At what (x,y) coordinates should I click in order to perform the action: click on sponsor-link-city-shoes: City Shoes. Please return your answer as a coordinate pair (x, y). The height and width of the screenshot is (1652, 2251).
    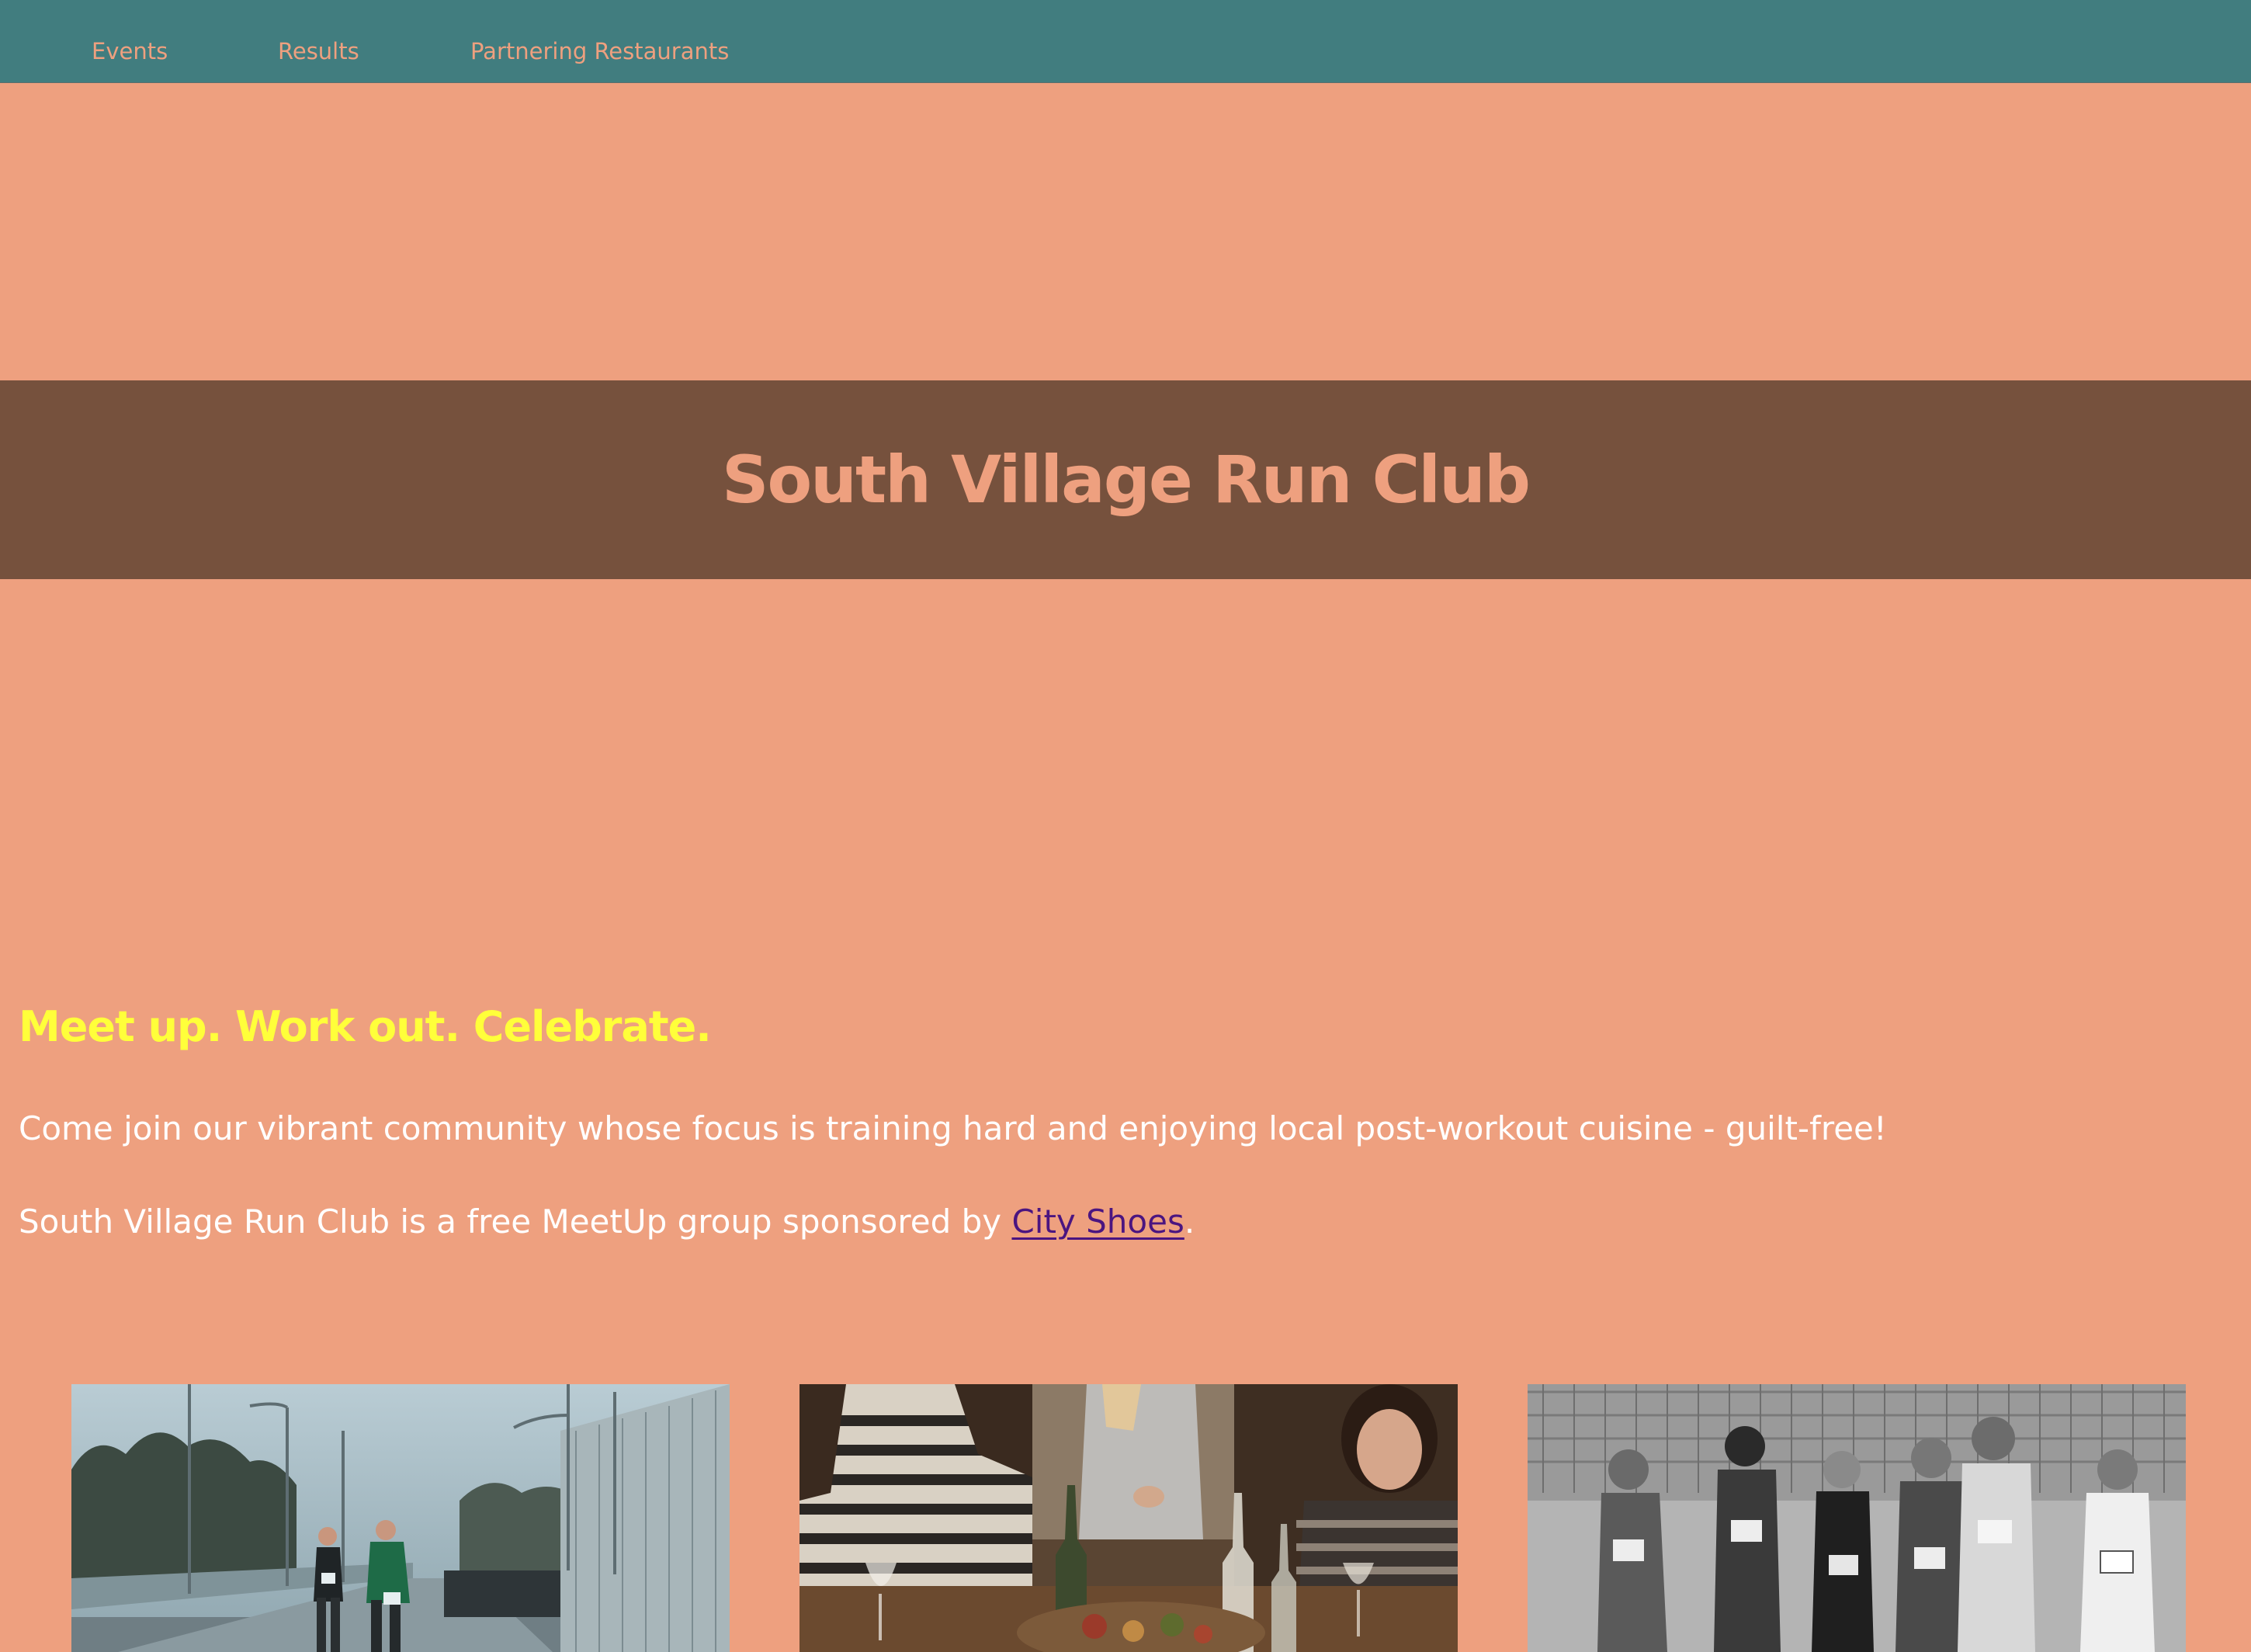
    Looking at the image, I should click on (1098, 1222).